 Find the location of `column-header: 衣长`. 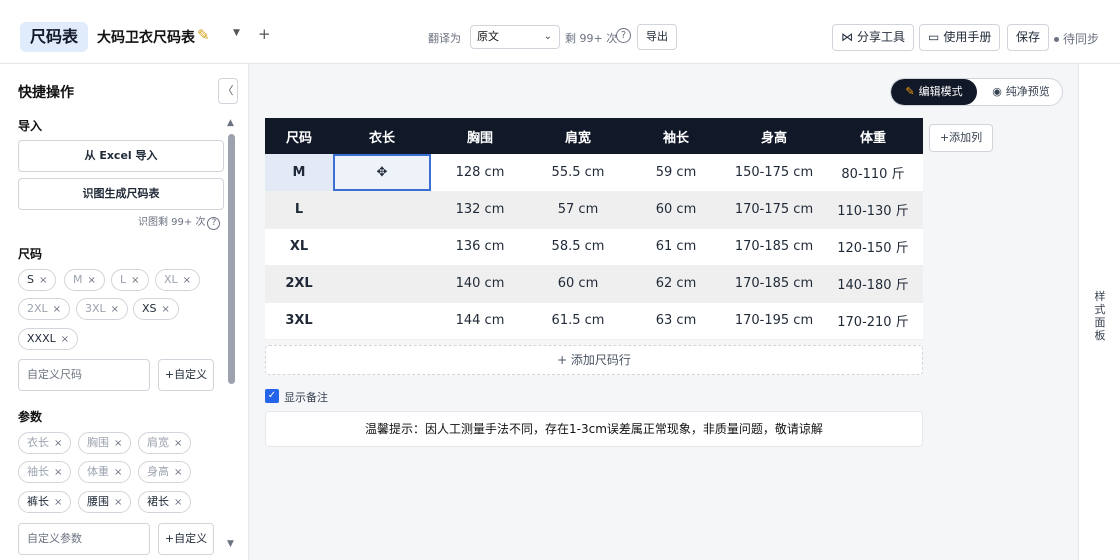

column-header: 衣长 is located at coordinates (382, 136).